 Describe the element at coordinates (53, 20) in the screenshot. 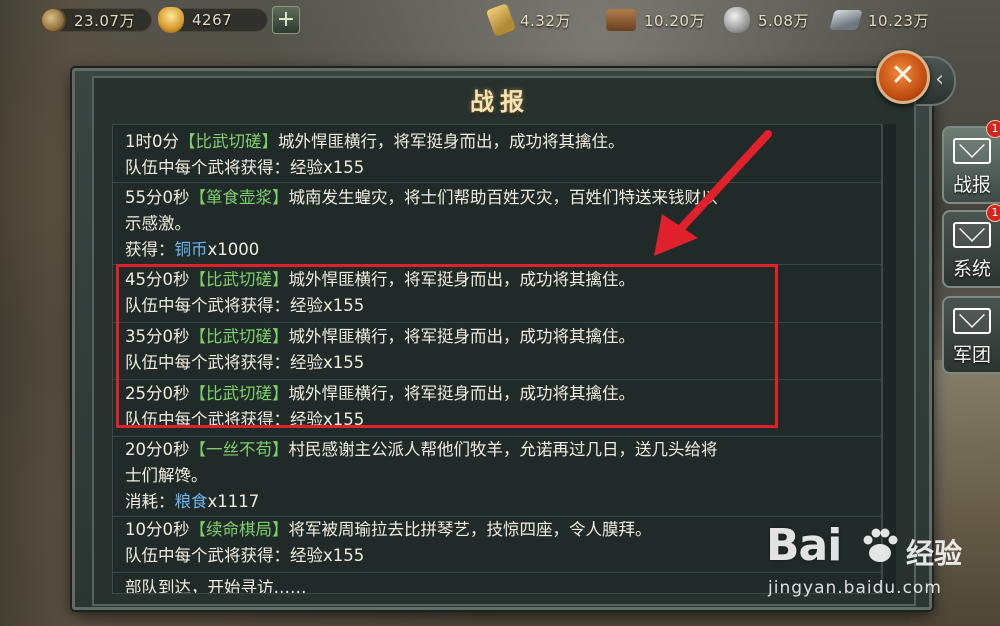

I see `copper-coin-icon` at that location.